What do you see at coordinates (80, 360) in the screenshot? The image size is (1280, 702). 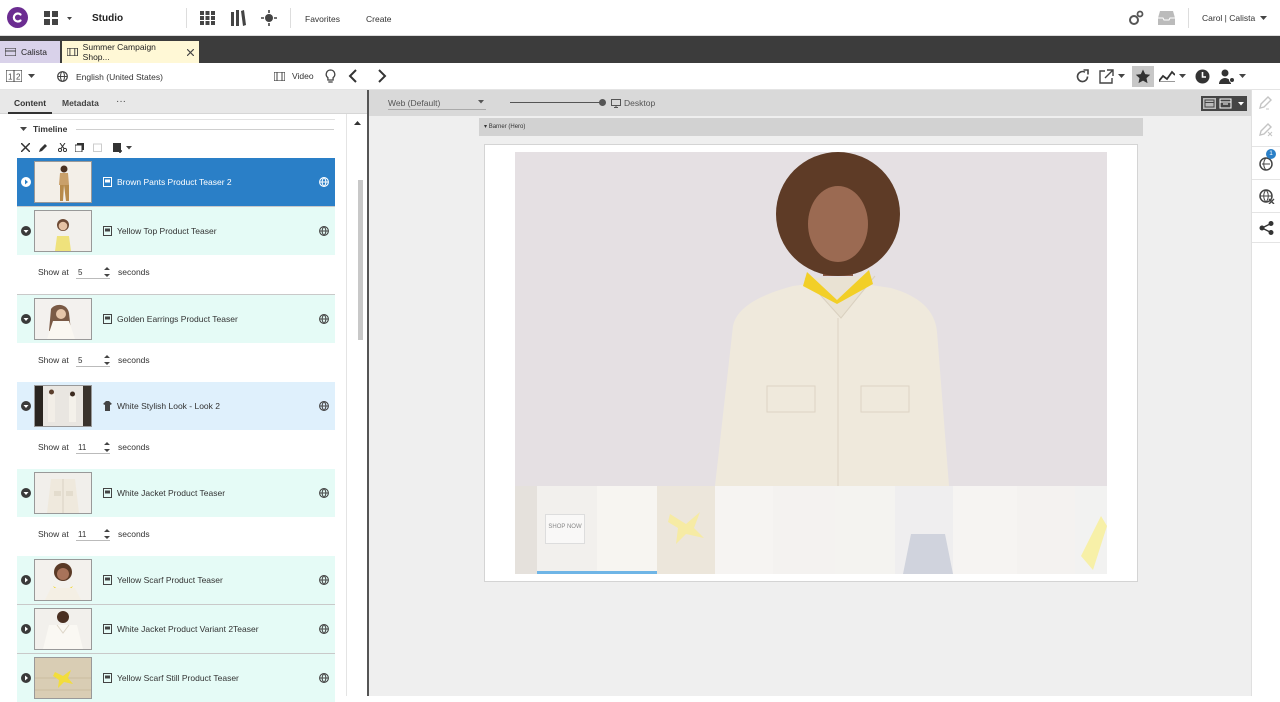 I see `show-at-value: 5` at bounding box center [80, 360].